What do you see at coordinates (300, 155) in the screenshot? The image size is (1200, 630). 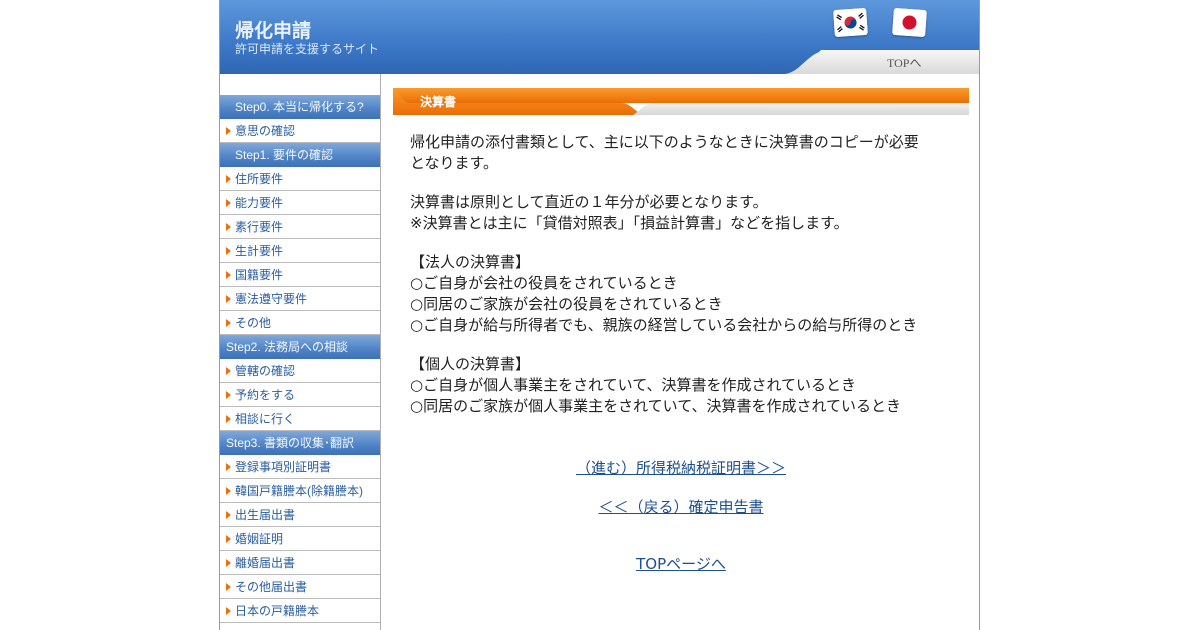 I see `sidebar-heading: Step1. 要件の確認` at bounding box center [300, 155].